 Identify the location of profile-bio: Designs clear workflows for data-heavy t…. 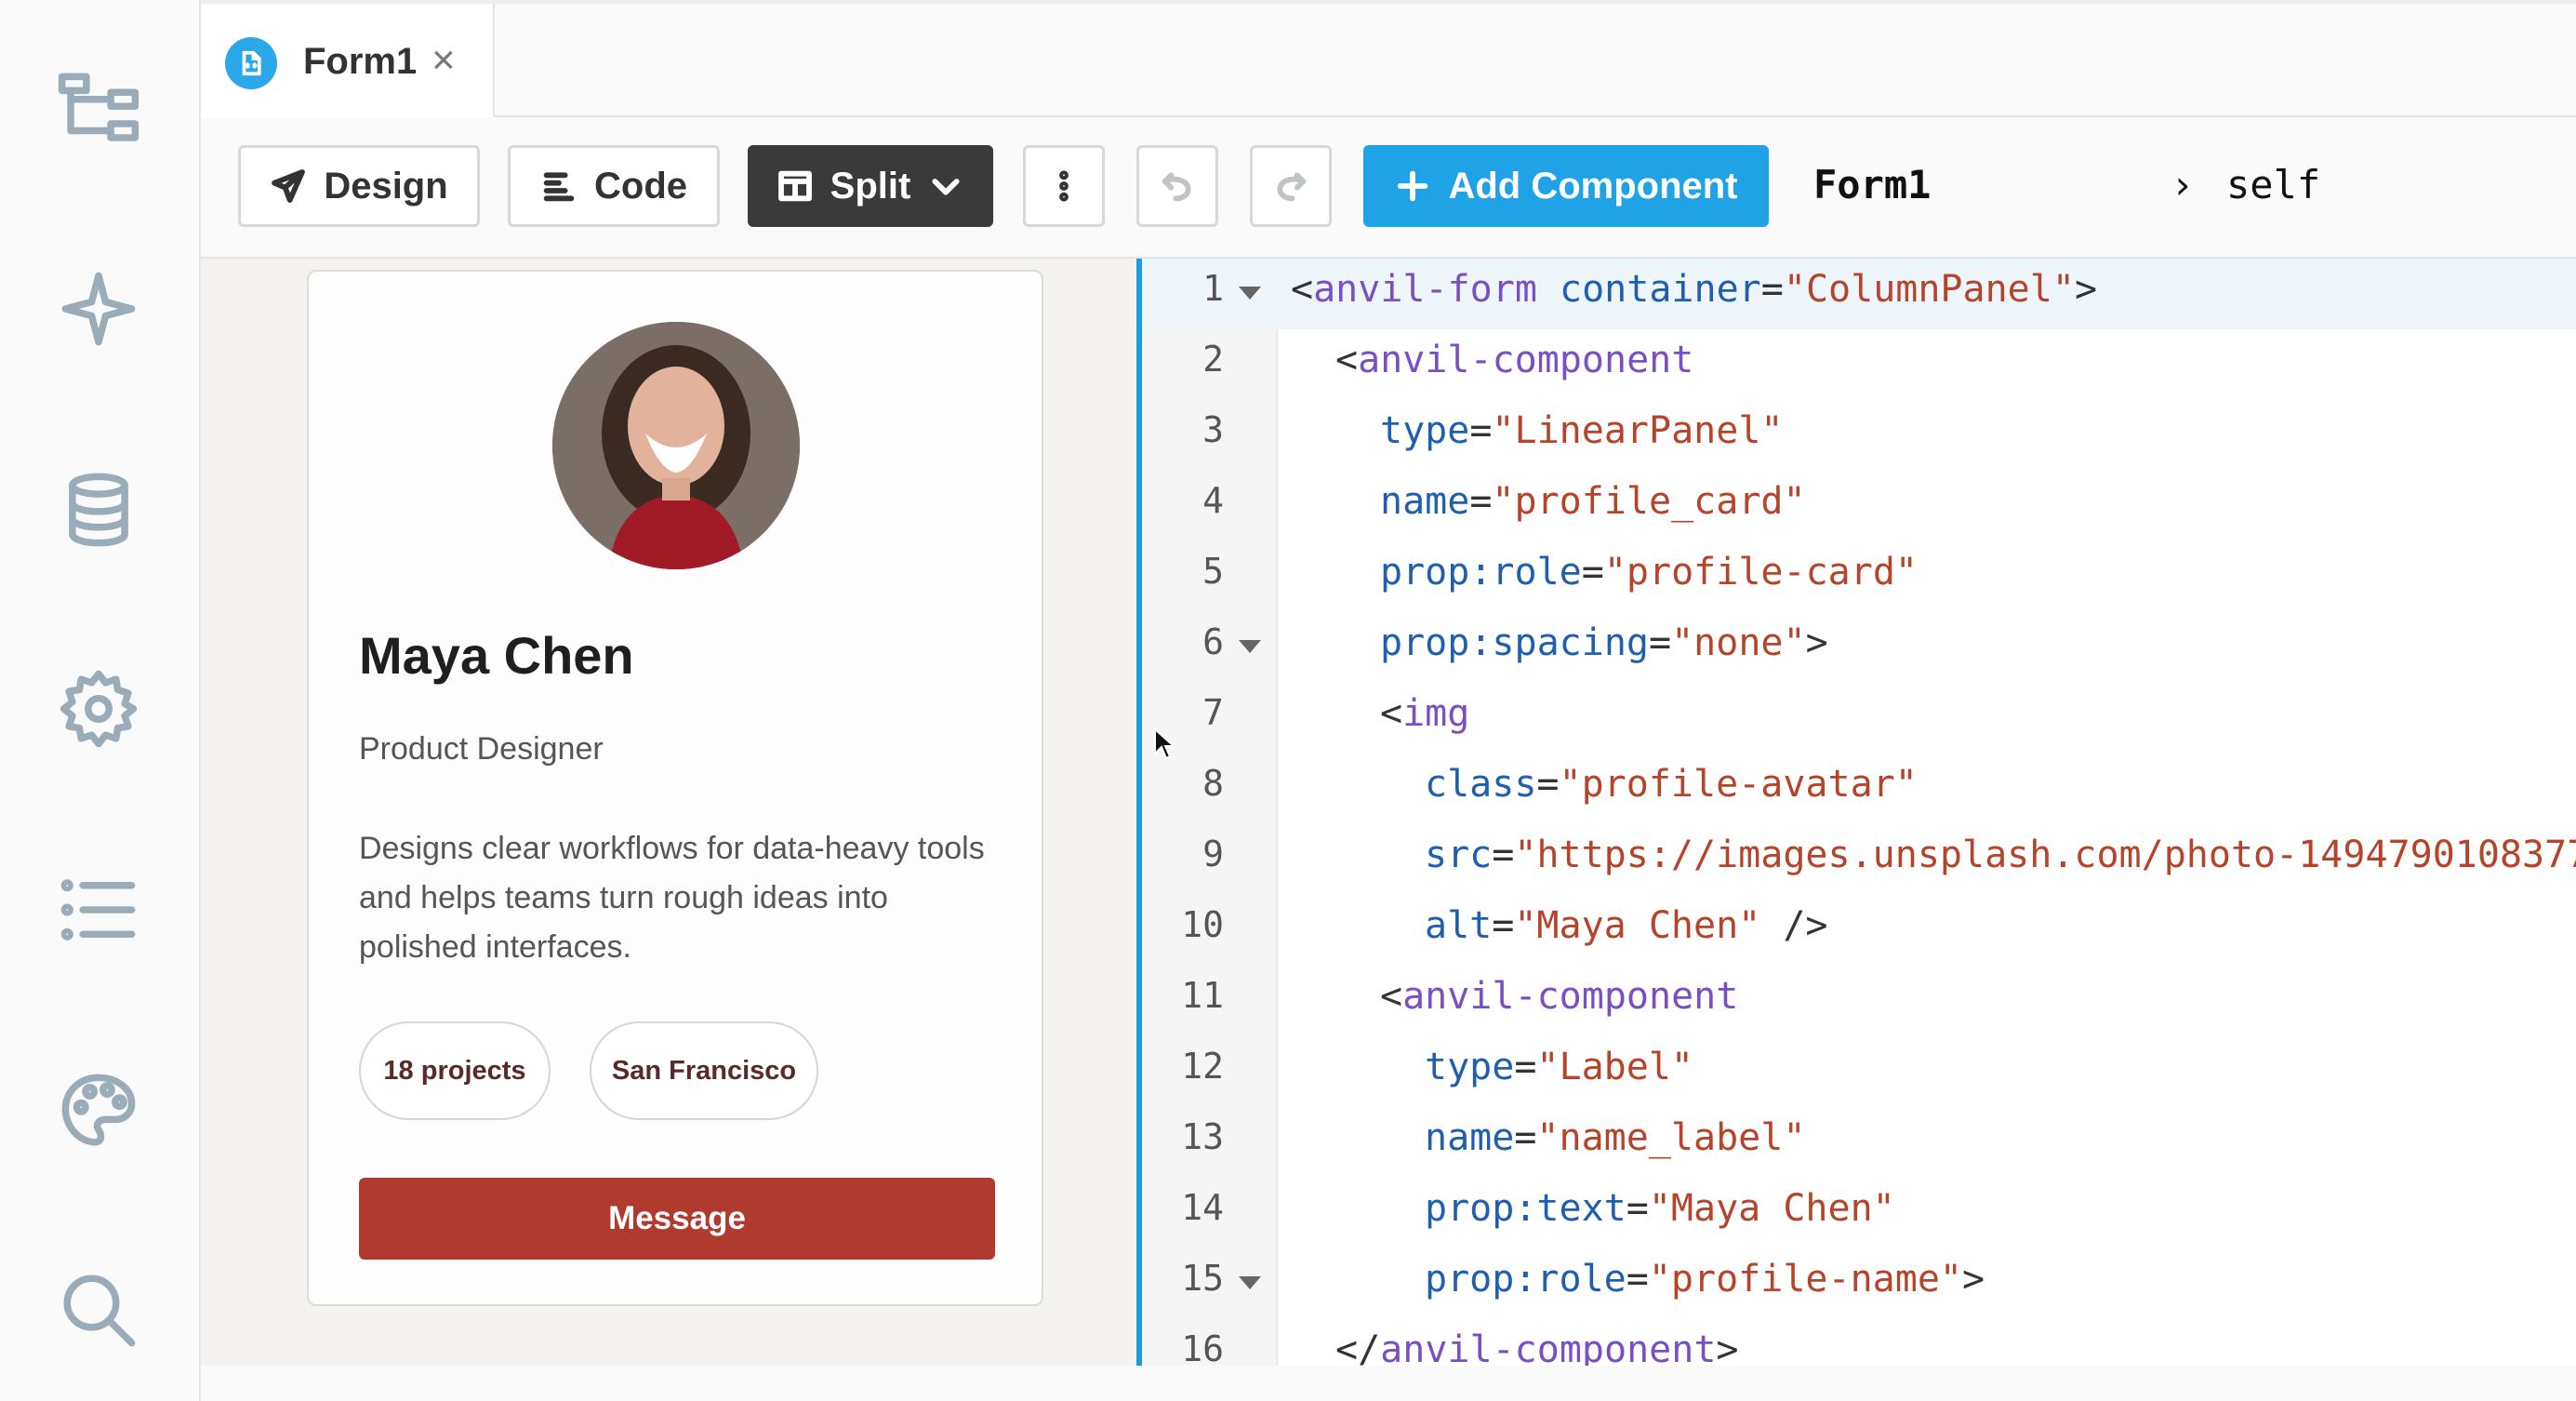
(672, 898).